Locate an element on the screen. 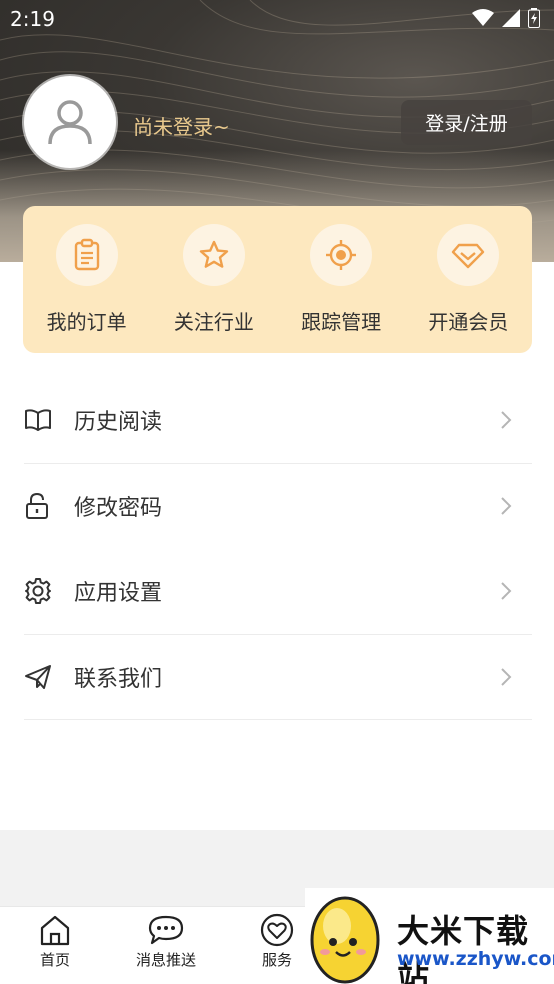  tab-label: 消息推送 is located at coordinates (165, 960).